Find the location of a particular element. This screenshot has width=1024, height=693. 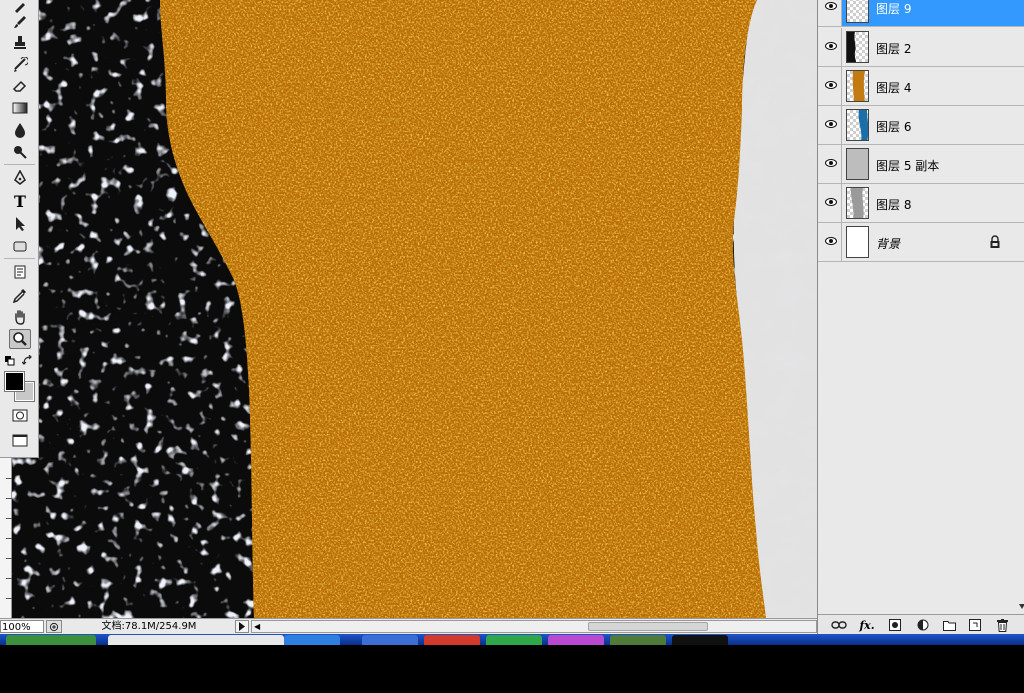

layer-row: 背景 is located at coordinates (921, 242).